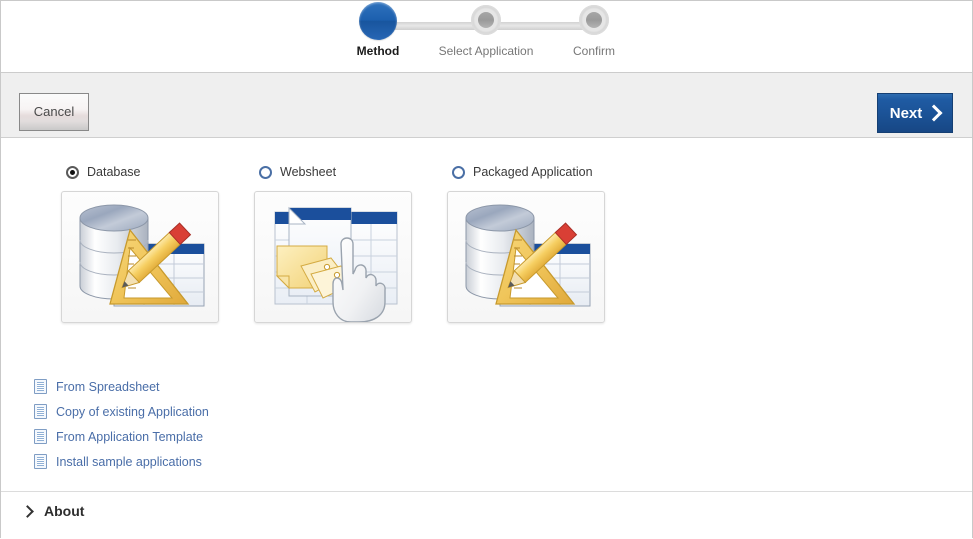 This screenshot has height=539, width=973. I want to click on link-label: Copy of existing Application, so click(132, 411).